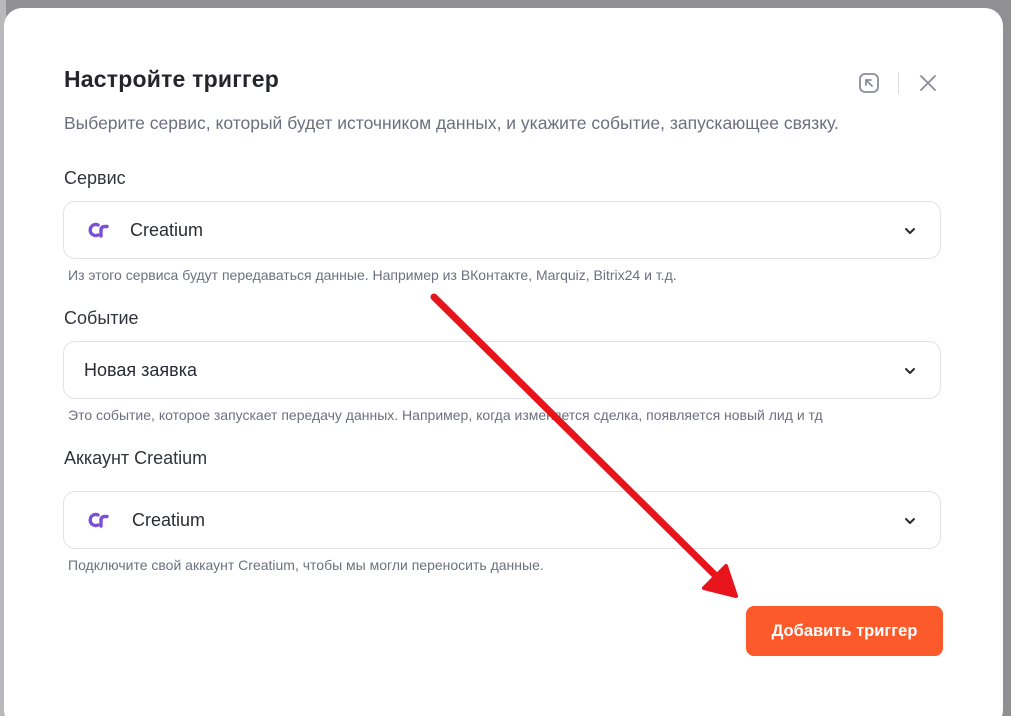 This screenshot has height=716, width=1011. I want to click on event-label: Событие, so click(101, 318).